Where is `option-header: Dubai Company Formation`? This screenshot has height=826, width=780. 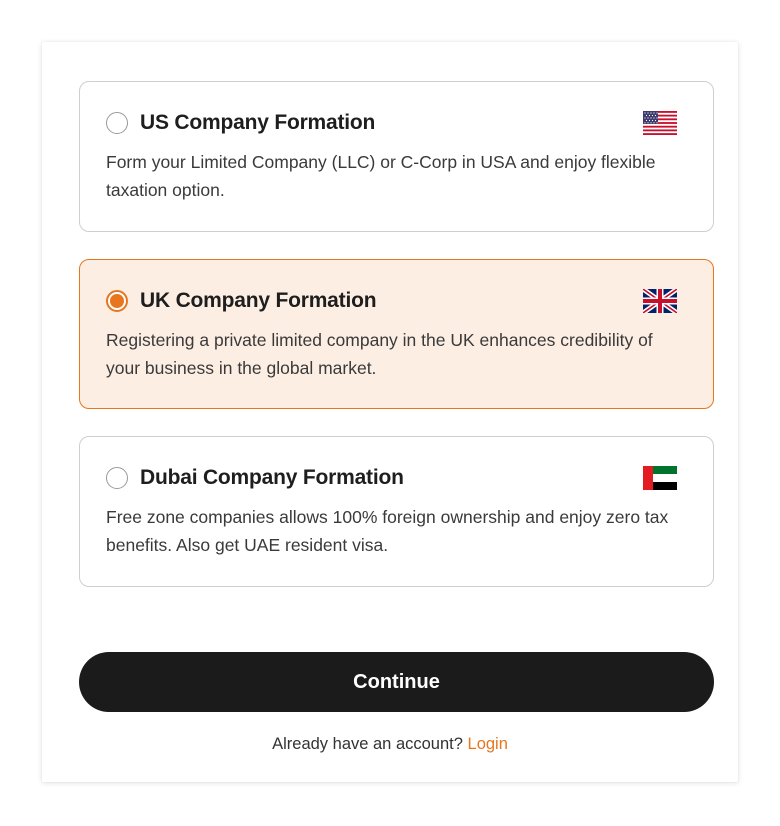
option-header: Dubai Company Formation is located at coordinates (391, 478).